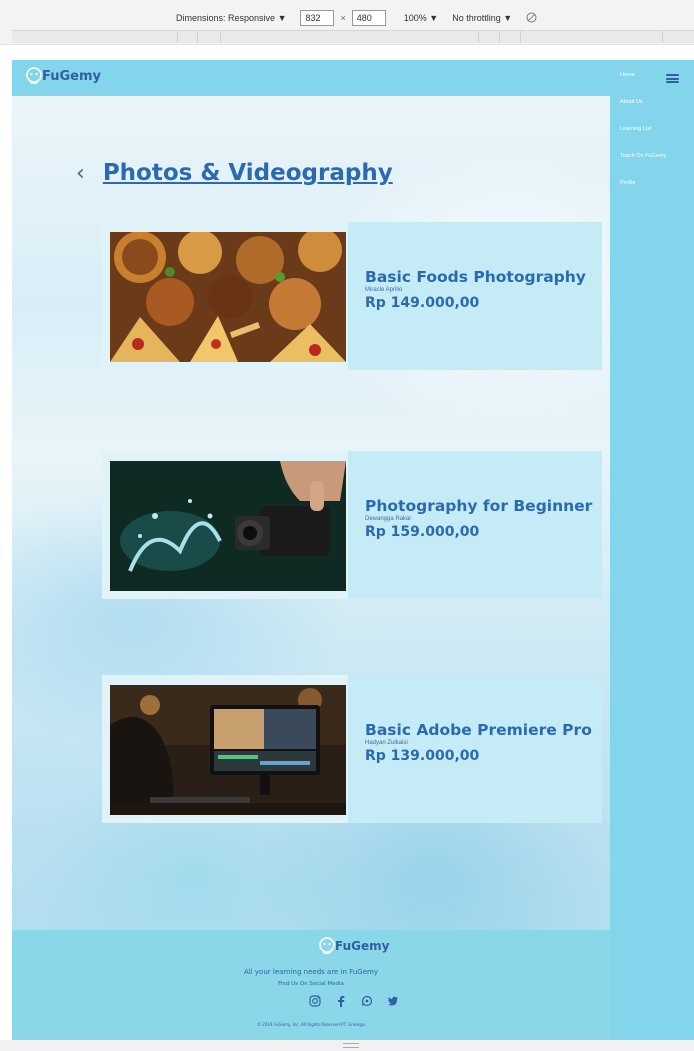  I want to click on course-author: Miracle Aprilio, so click(384, 290).